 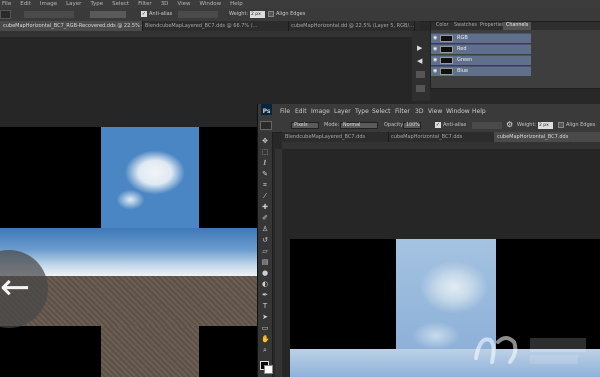 What do you see at coordinates (265, 207) in the screenshot?
I see `healing-icon: ✚` at bounding box center [265, 207].